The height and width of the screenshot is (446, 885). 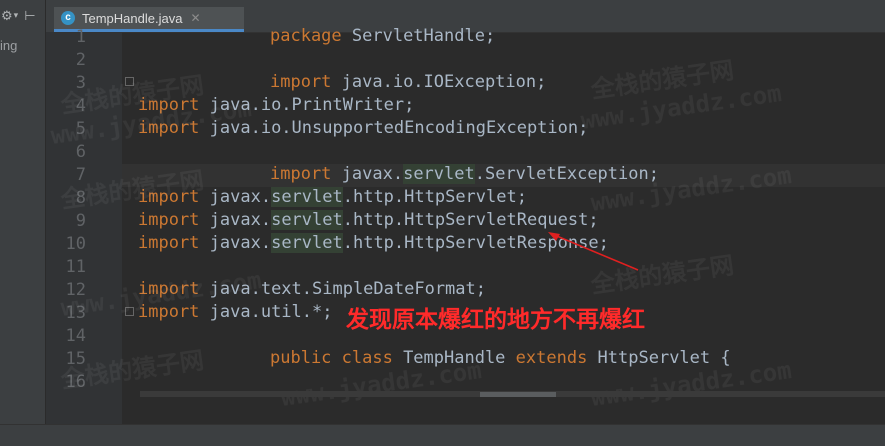 What do you see at coordinates (593, 251) in the screenshot?
I see `red-arrow-annotation` at bounding box center [593, 251].